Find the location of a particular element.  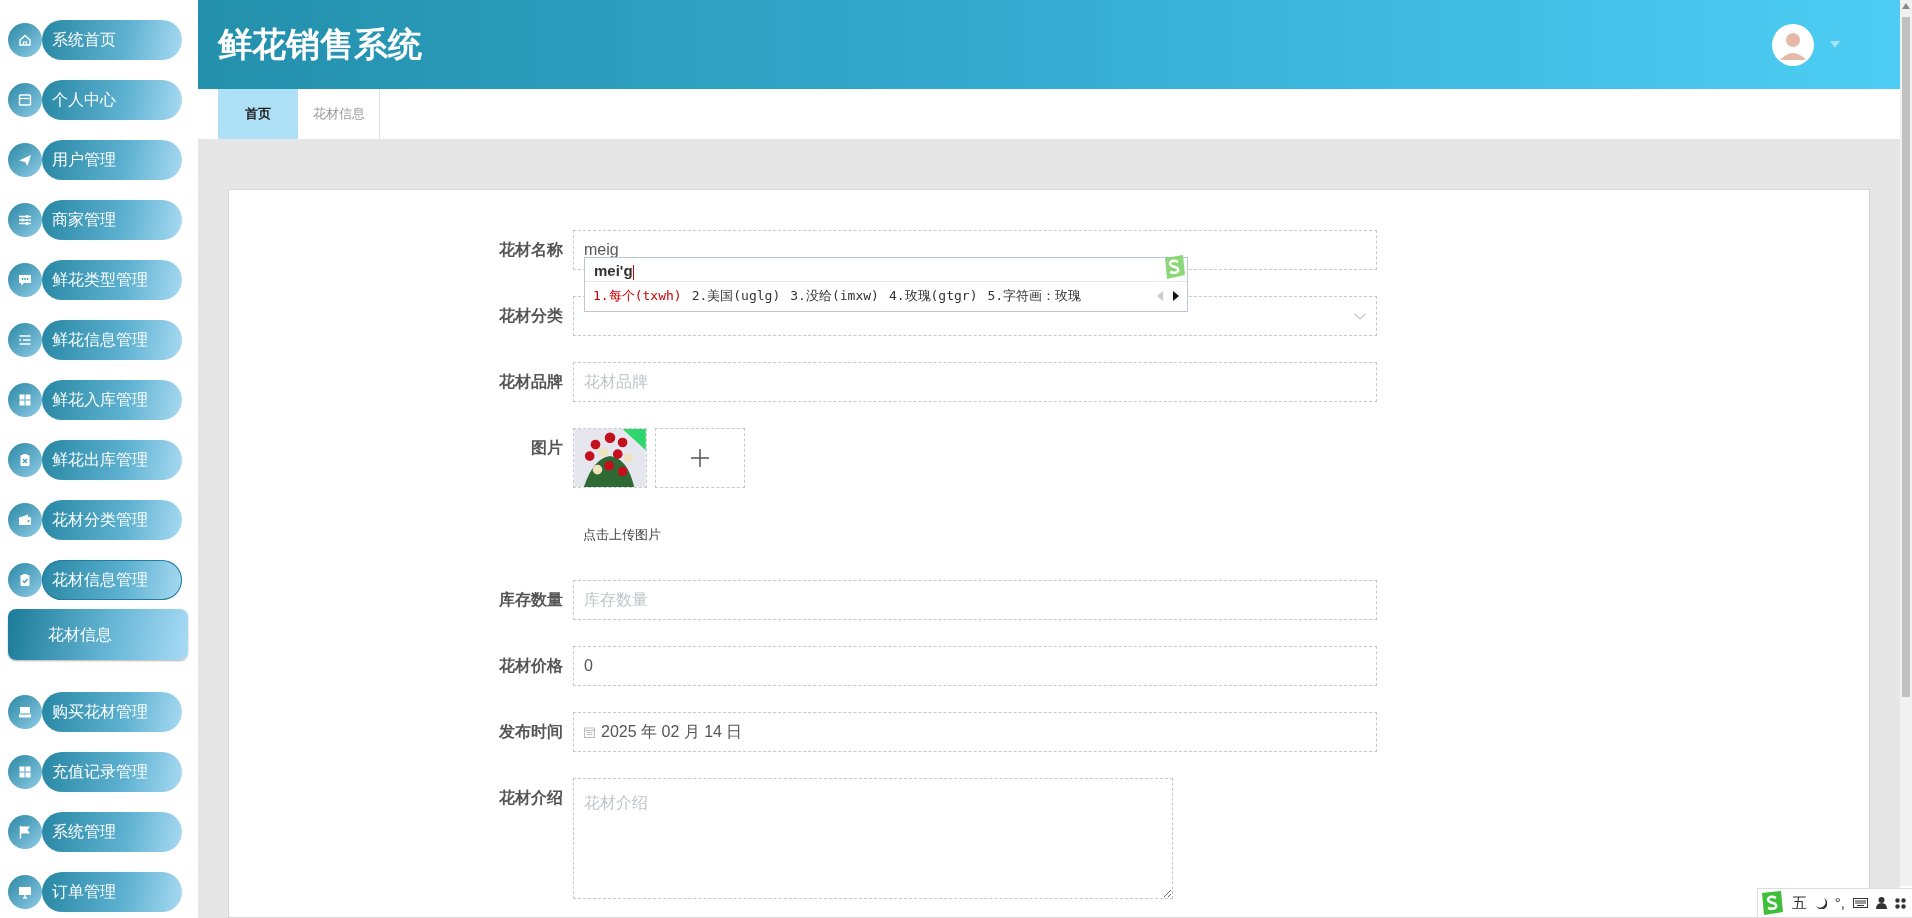

upload-button is located at coordinates (700, 458).